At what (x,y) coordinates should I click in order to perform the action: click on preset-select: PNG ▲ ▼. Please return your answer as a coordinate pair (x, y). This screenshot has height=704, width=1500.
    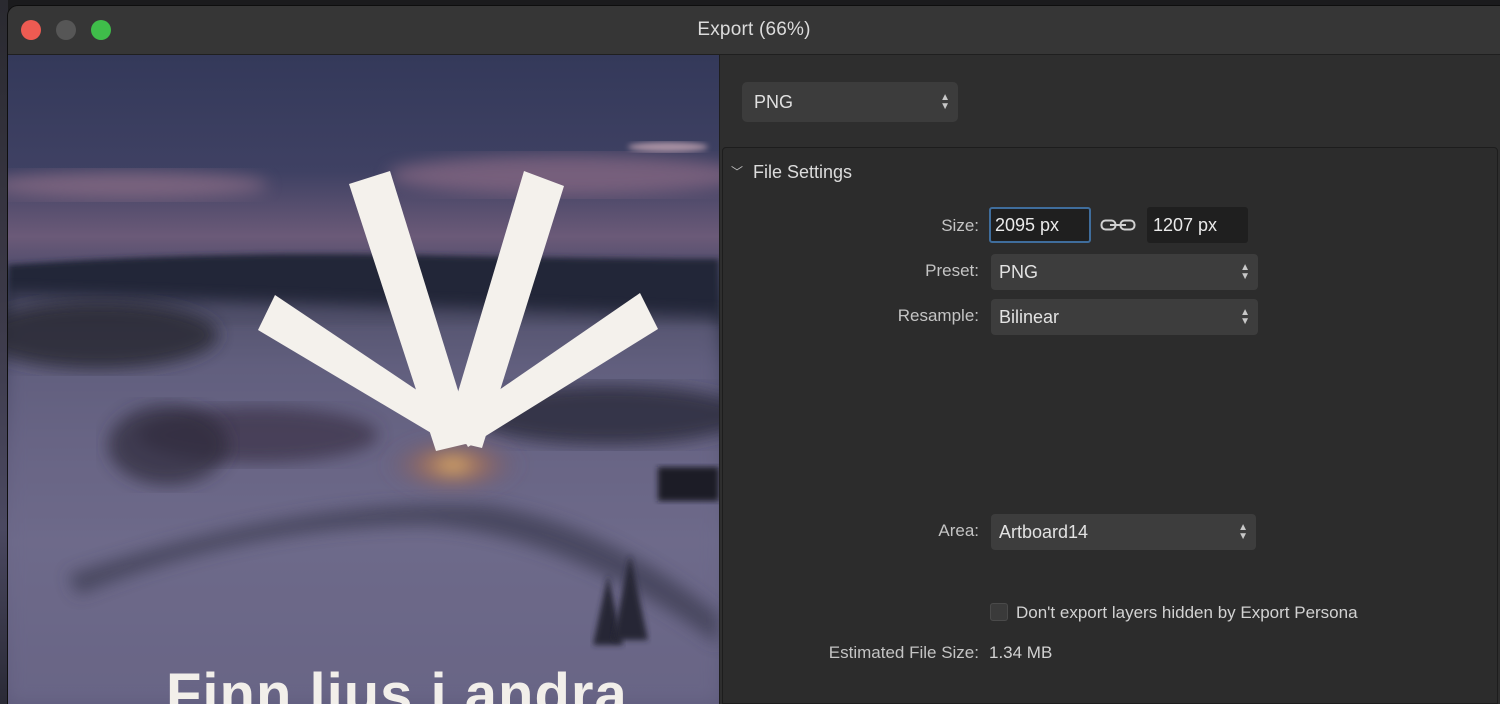
    Looking at the image, I should click on (1124, 272).